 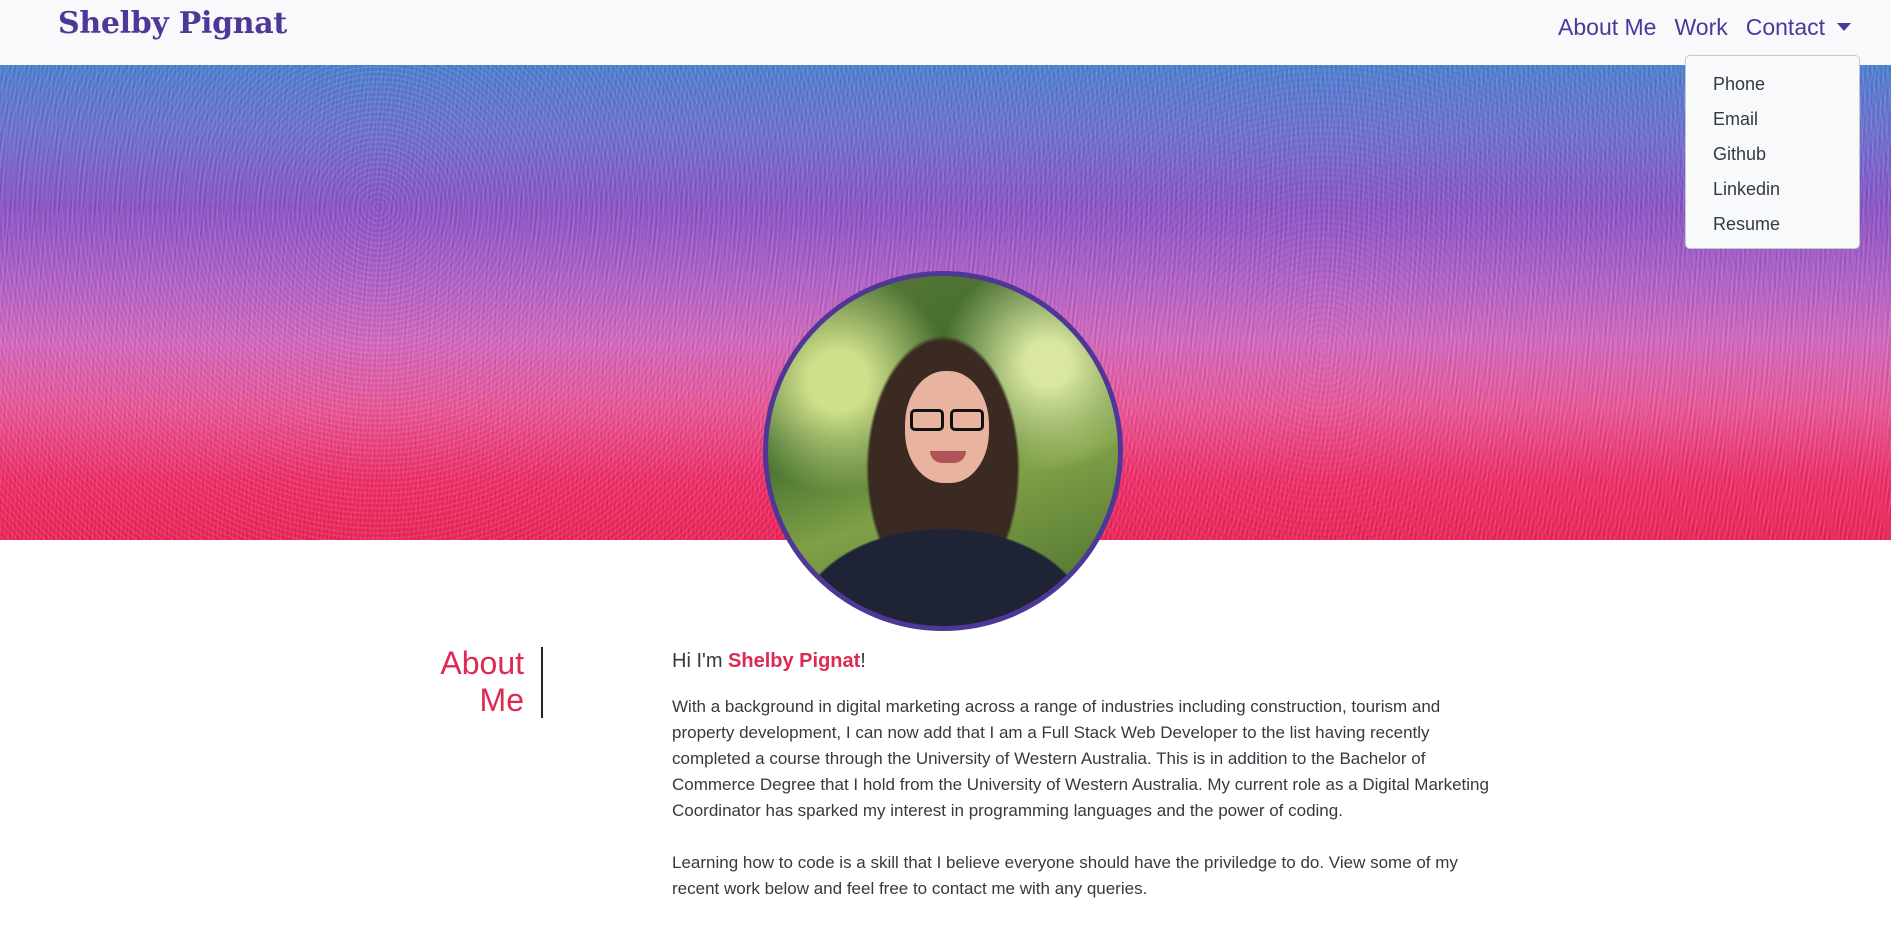 What do you see at coordinates (482, 663) in the screenshot?
I see `about-title-line1: About` at bounding box center [482, 663].